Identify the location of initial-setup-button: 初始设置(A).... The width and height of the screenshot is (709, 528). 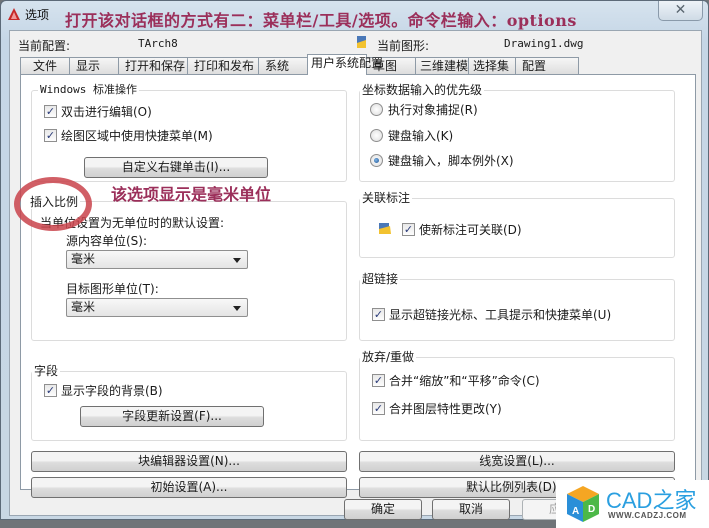
(189, 487).